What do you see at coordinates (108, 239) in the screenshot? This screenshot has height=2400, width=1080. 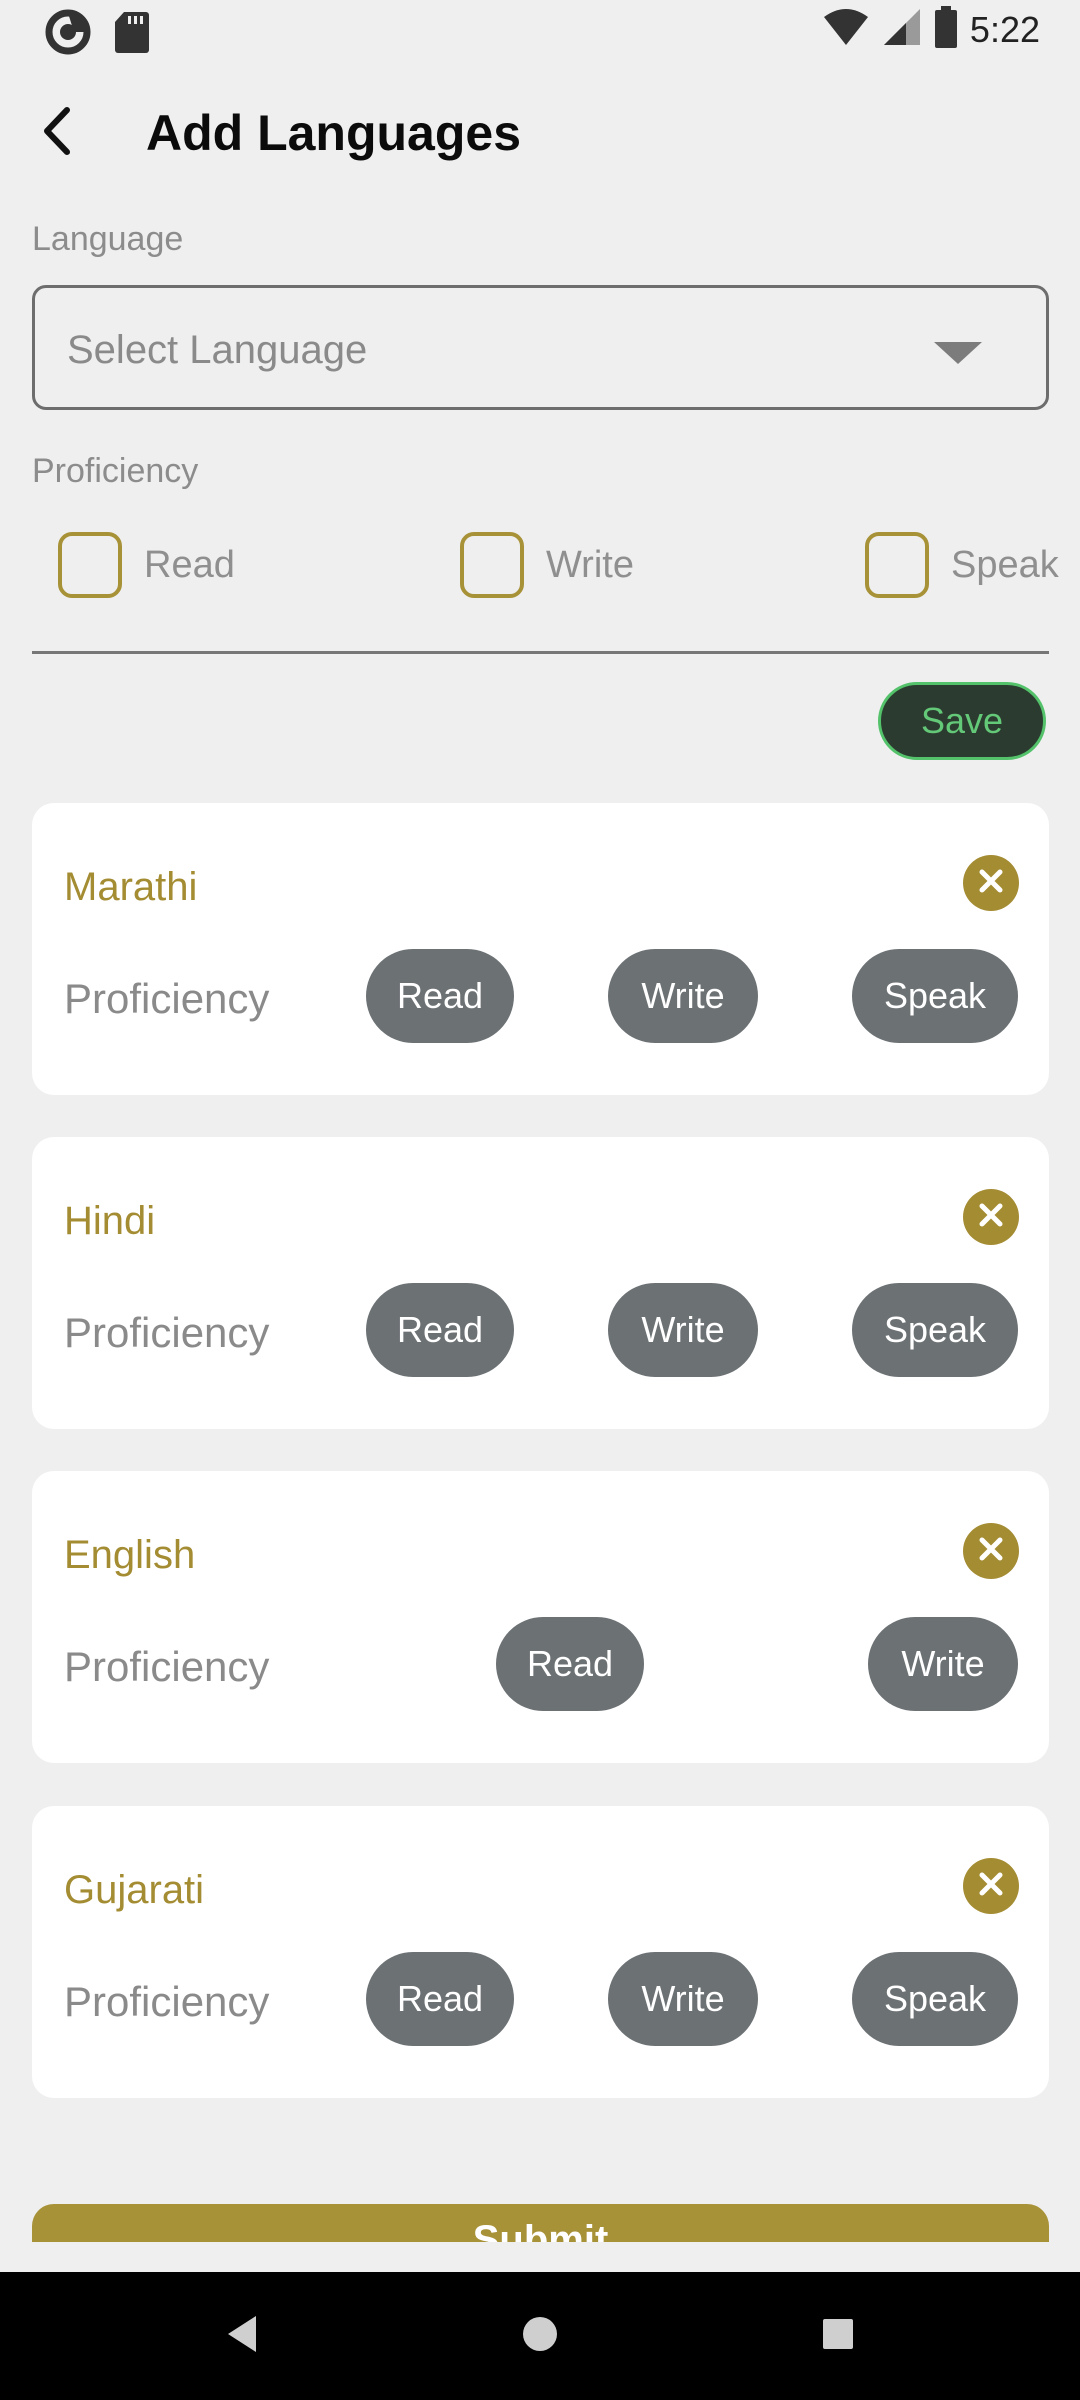 I see `language-label: Language` at bounding box center [108, 239].